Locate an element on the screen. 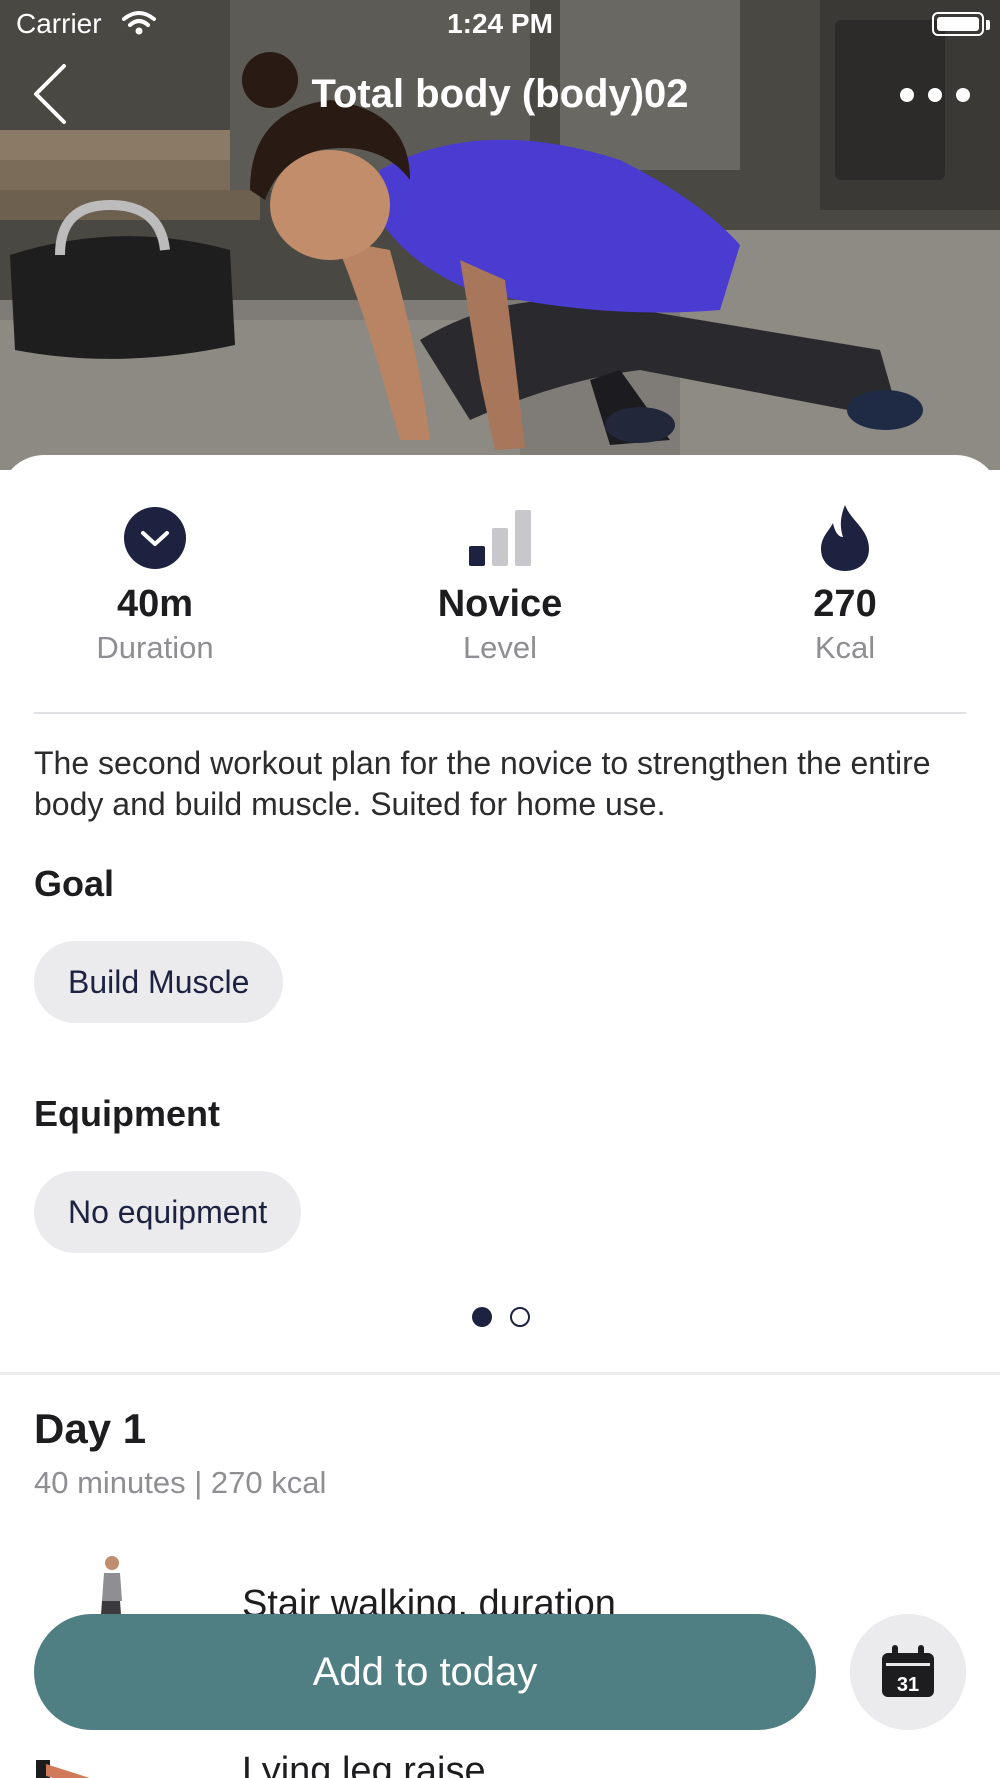  stat-duration: 40m Duration is located at coordinates (155, 585).